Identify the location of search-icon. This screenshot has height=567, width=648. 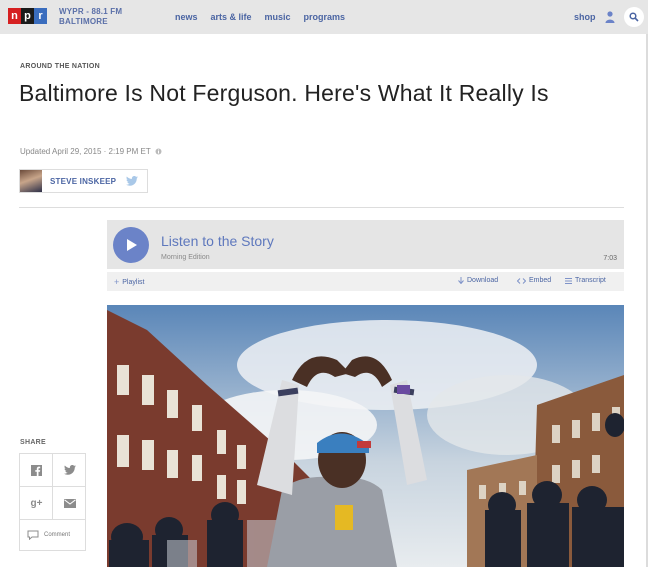
(634, 17).